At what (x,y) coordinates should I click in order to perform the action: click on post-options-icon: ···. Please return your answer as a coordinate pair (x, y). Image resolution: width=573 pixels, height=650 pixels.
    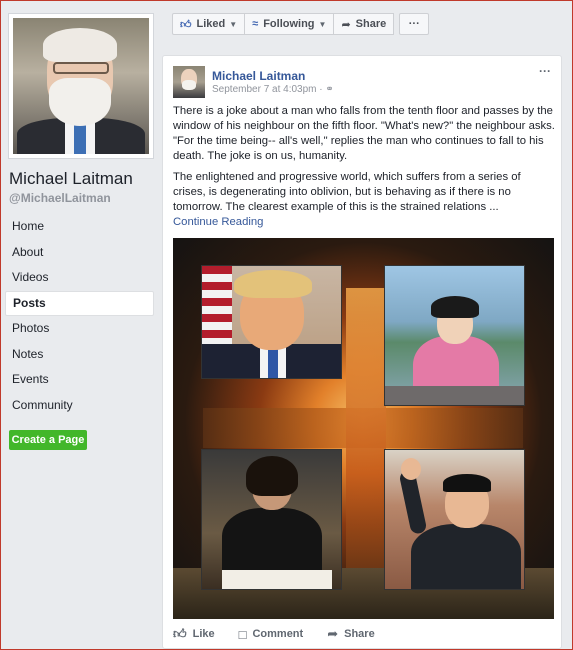
    Looking at the image, I should click on (545, 71).